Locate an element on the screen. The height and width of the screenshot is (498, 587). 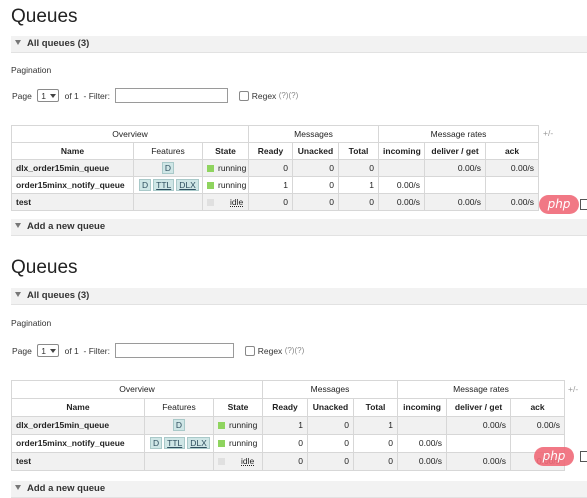
all-queues-label: All queues (3) is located at coordinates (58, 43).